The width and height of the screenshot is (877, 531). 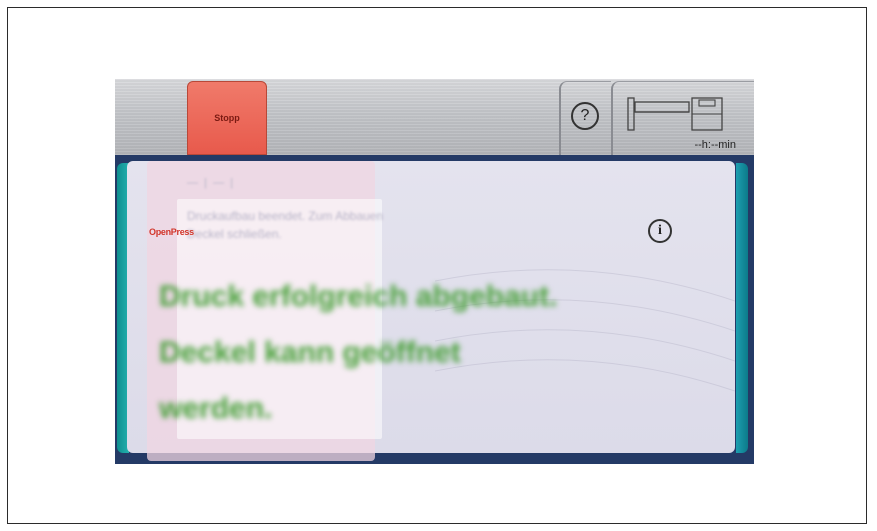 What do you see at coordinates (715, 145) in the screenshot?
I see `time-remaining: --h:--min` at bounding box center [715, 145].